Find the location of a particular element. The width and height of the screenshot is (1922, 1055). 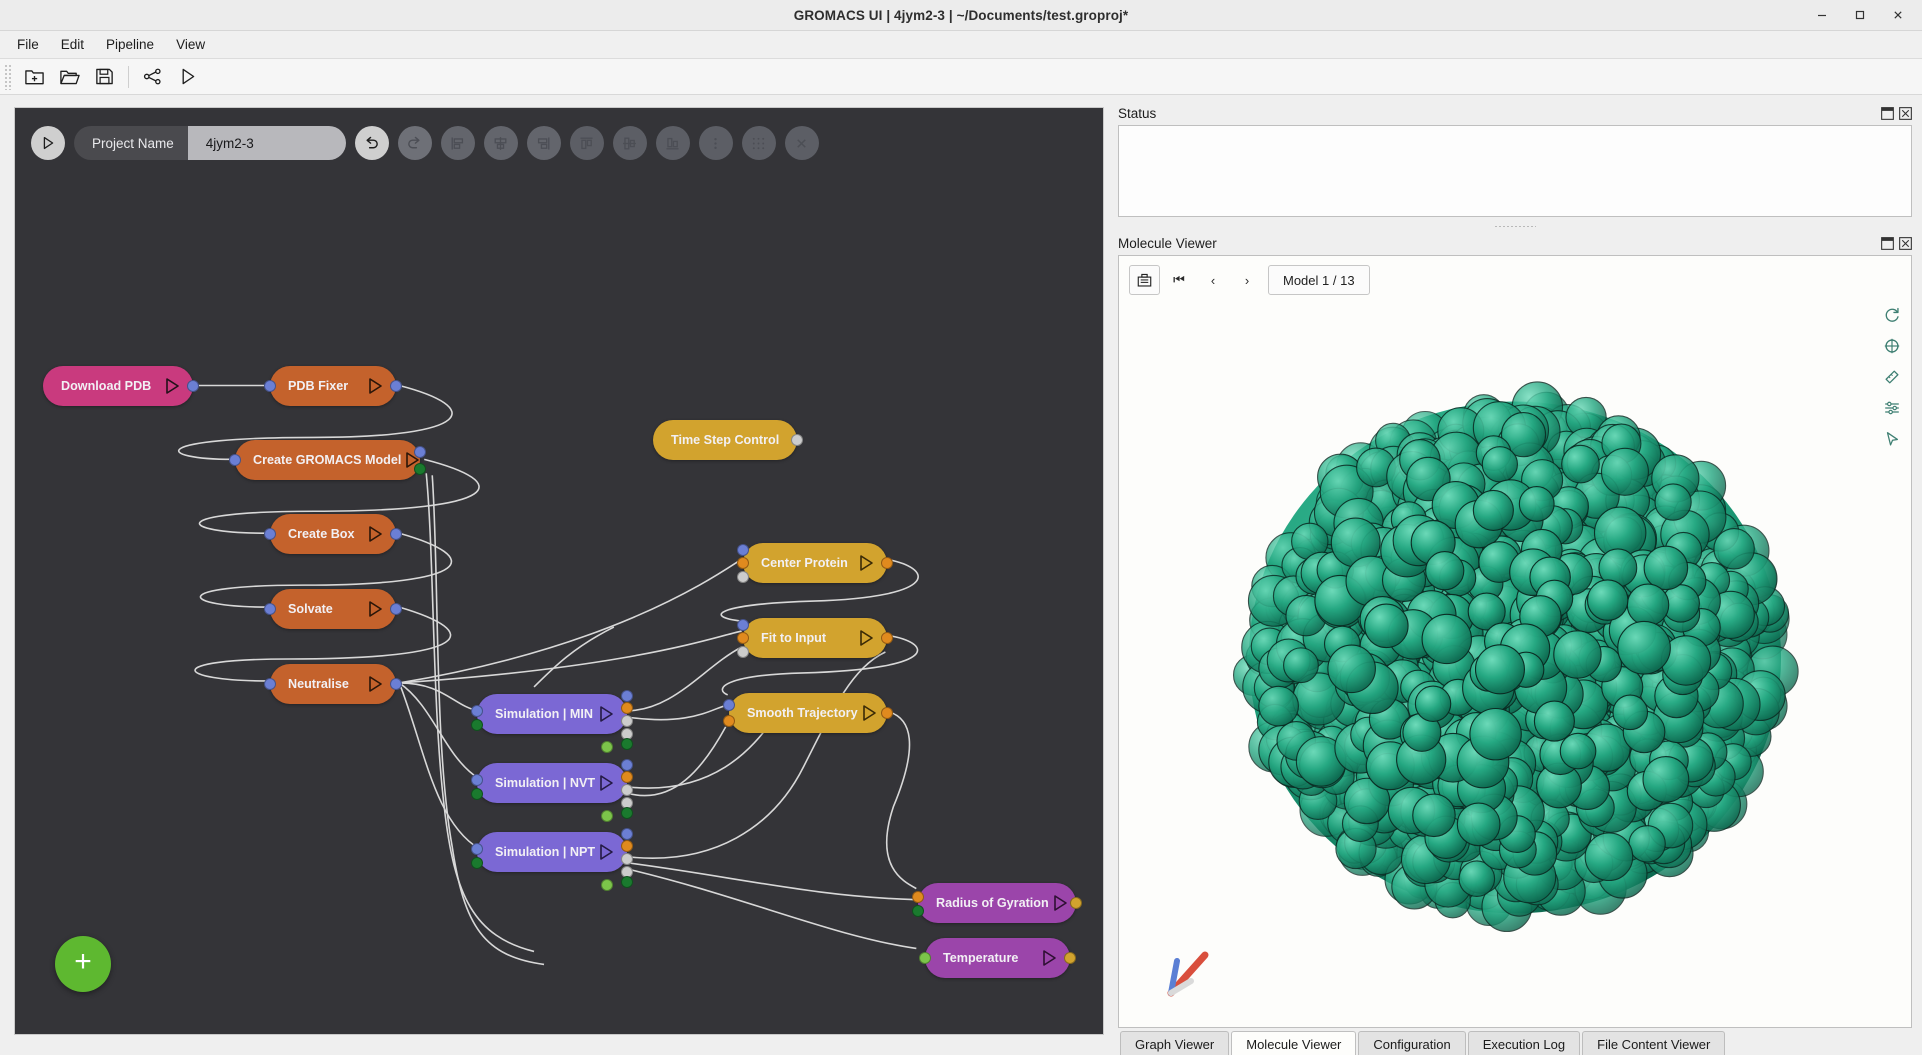

status-output-area is located at coordinates (1515, 171).